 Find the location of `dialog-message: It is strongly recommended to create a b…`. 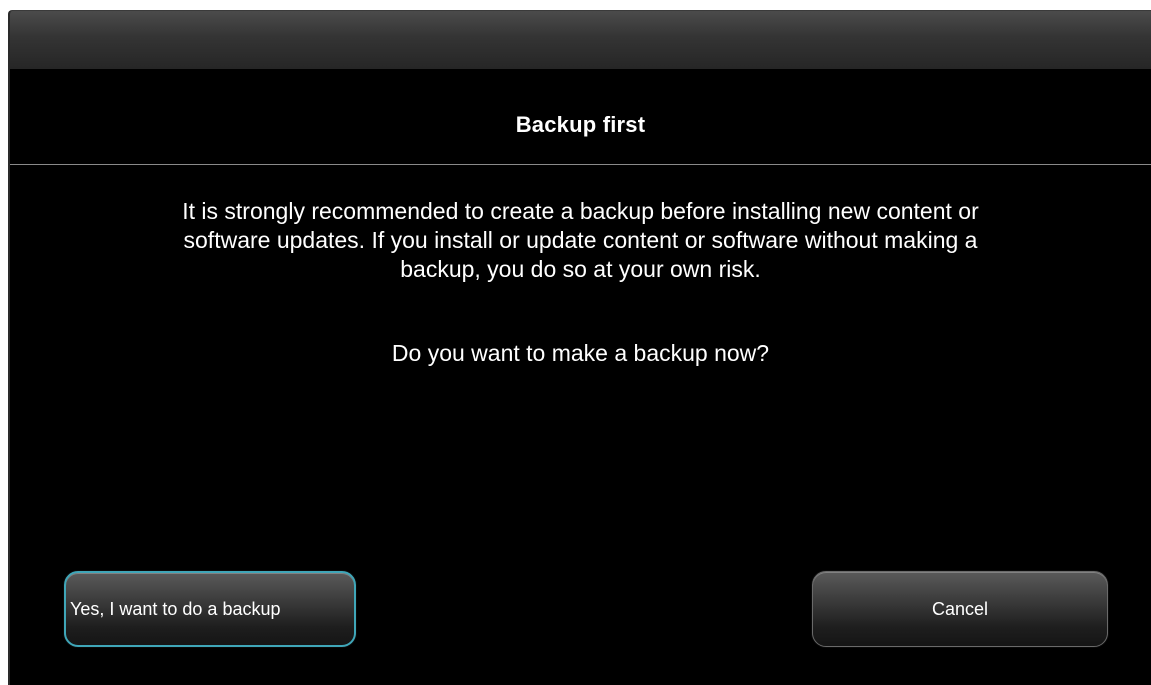

dialog-message: It is strongly recommended to create a b… is located at coordinates (580, 240).